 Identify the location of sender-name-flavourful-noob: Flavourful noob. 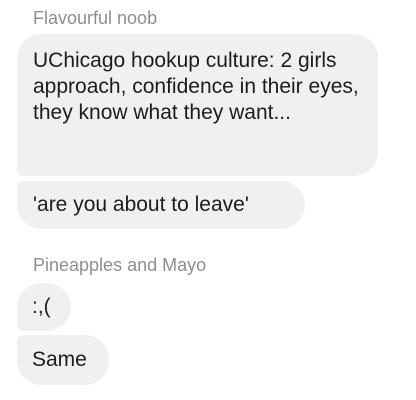
(95, 18).